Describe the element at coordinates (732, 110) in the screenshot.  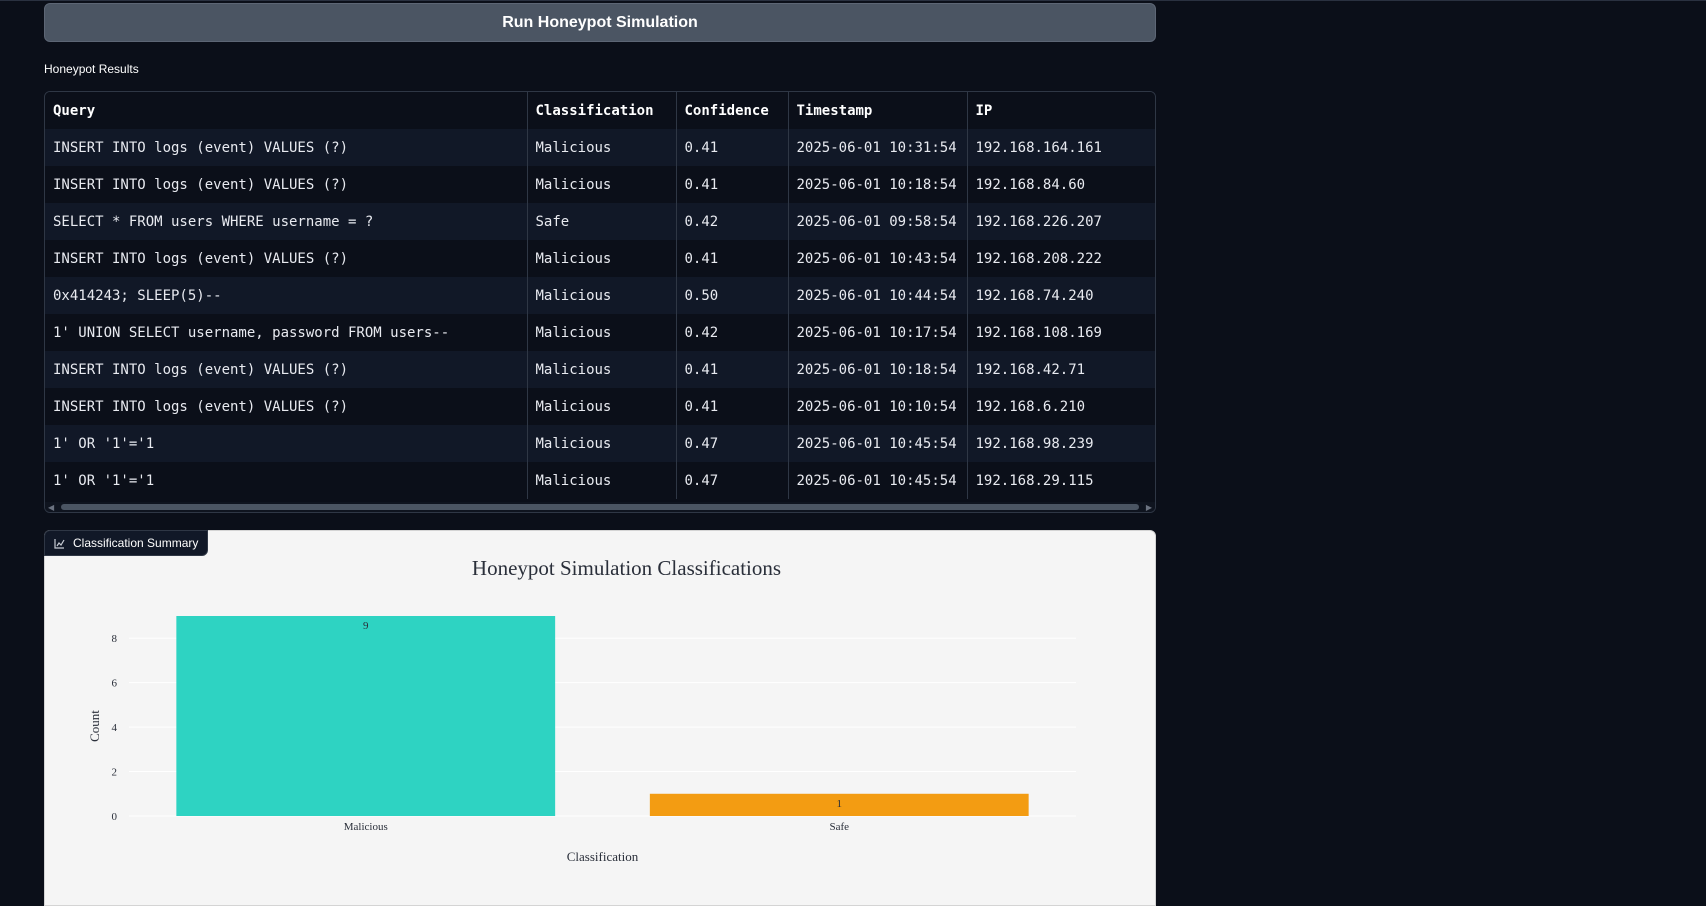
I see `column-header-confidence: Confidence` at that location.